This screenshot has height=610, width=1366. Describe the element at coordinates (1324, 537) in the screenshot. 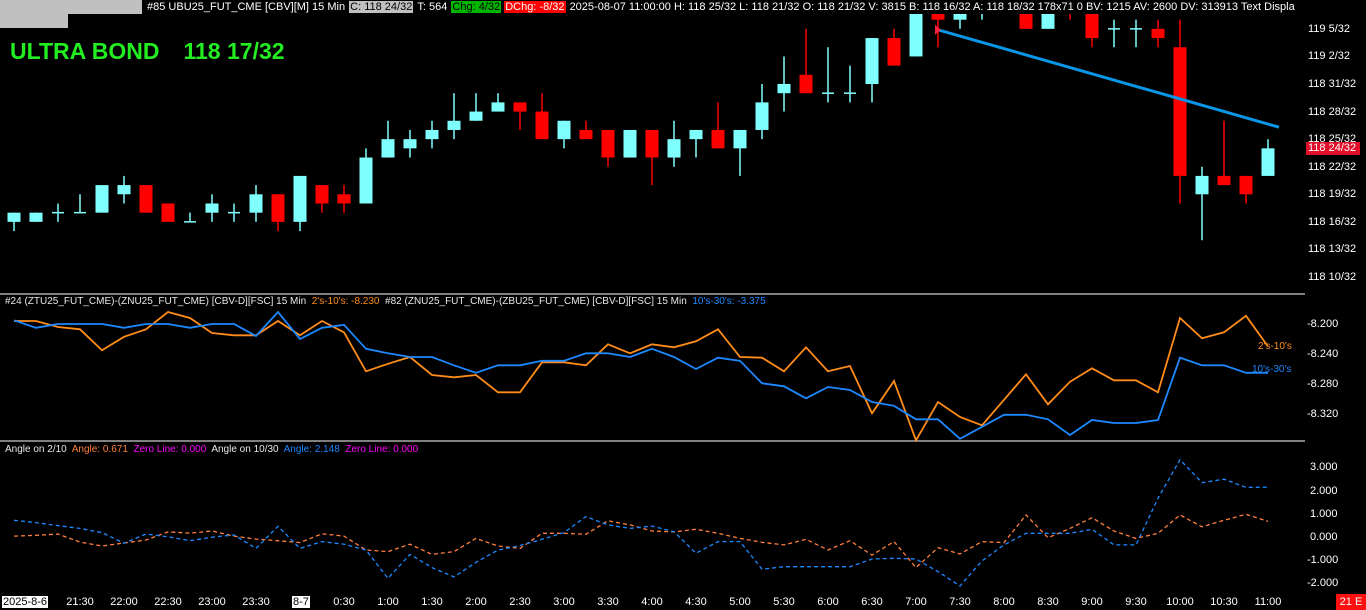

I see `angle-axis-label: 0.000` at that location.